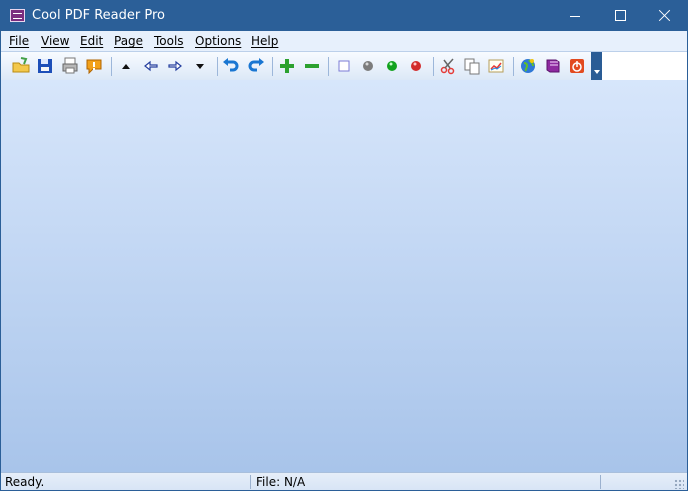 This screenshot has height=491, width=688. I want to click on zoom-out-button, so click(312, 66).